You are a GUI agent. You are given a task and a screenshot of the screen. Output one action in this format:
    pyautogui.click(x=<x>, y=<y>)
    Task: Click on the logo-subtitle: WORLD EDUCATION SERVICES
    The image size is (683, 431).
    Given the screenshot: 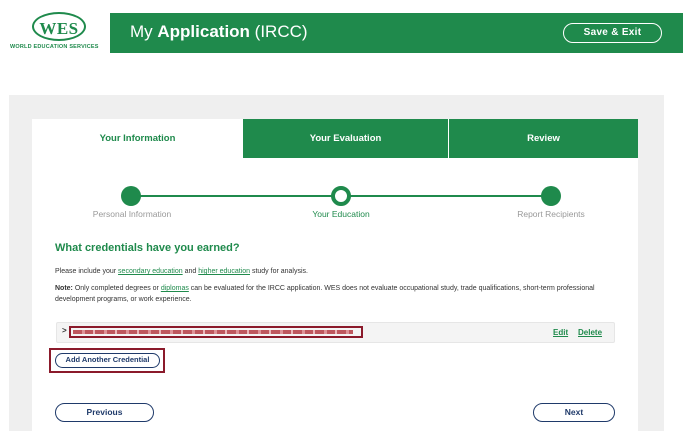 What is the action you would take?
    pyautogui.click(x=54, y=47)
    